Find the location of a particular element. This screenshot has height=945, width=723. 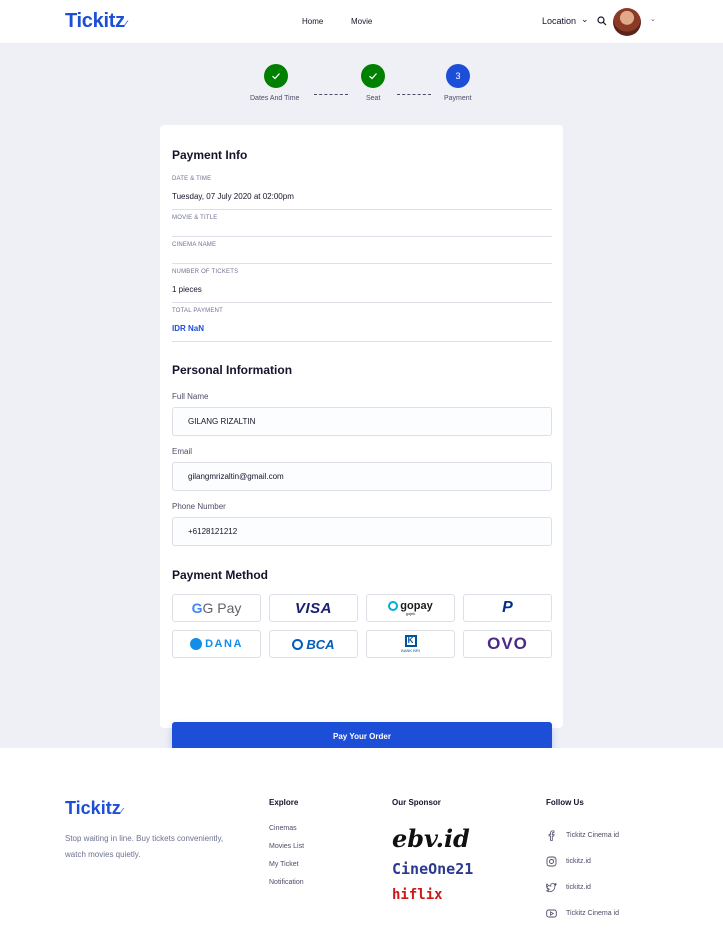

dana-option: DANA is located at coordinates (216, 644).